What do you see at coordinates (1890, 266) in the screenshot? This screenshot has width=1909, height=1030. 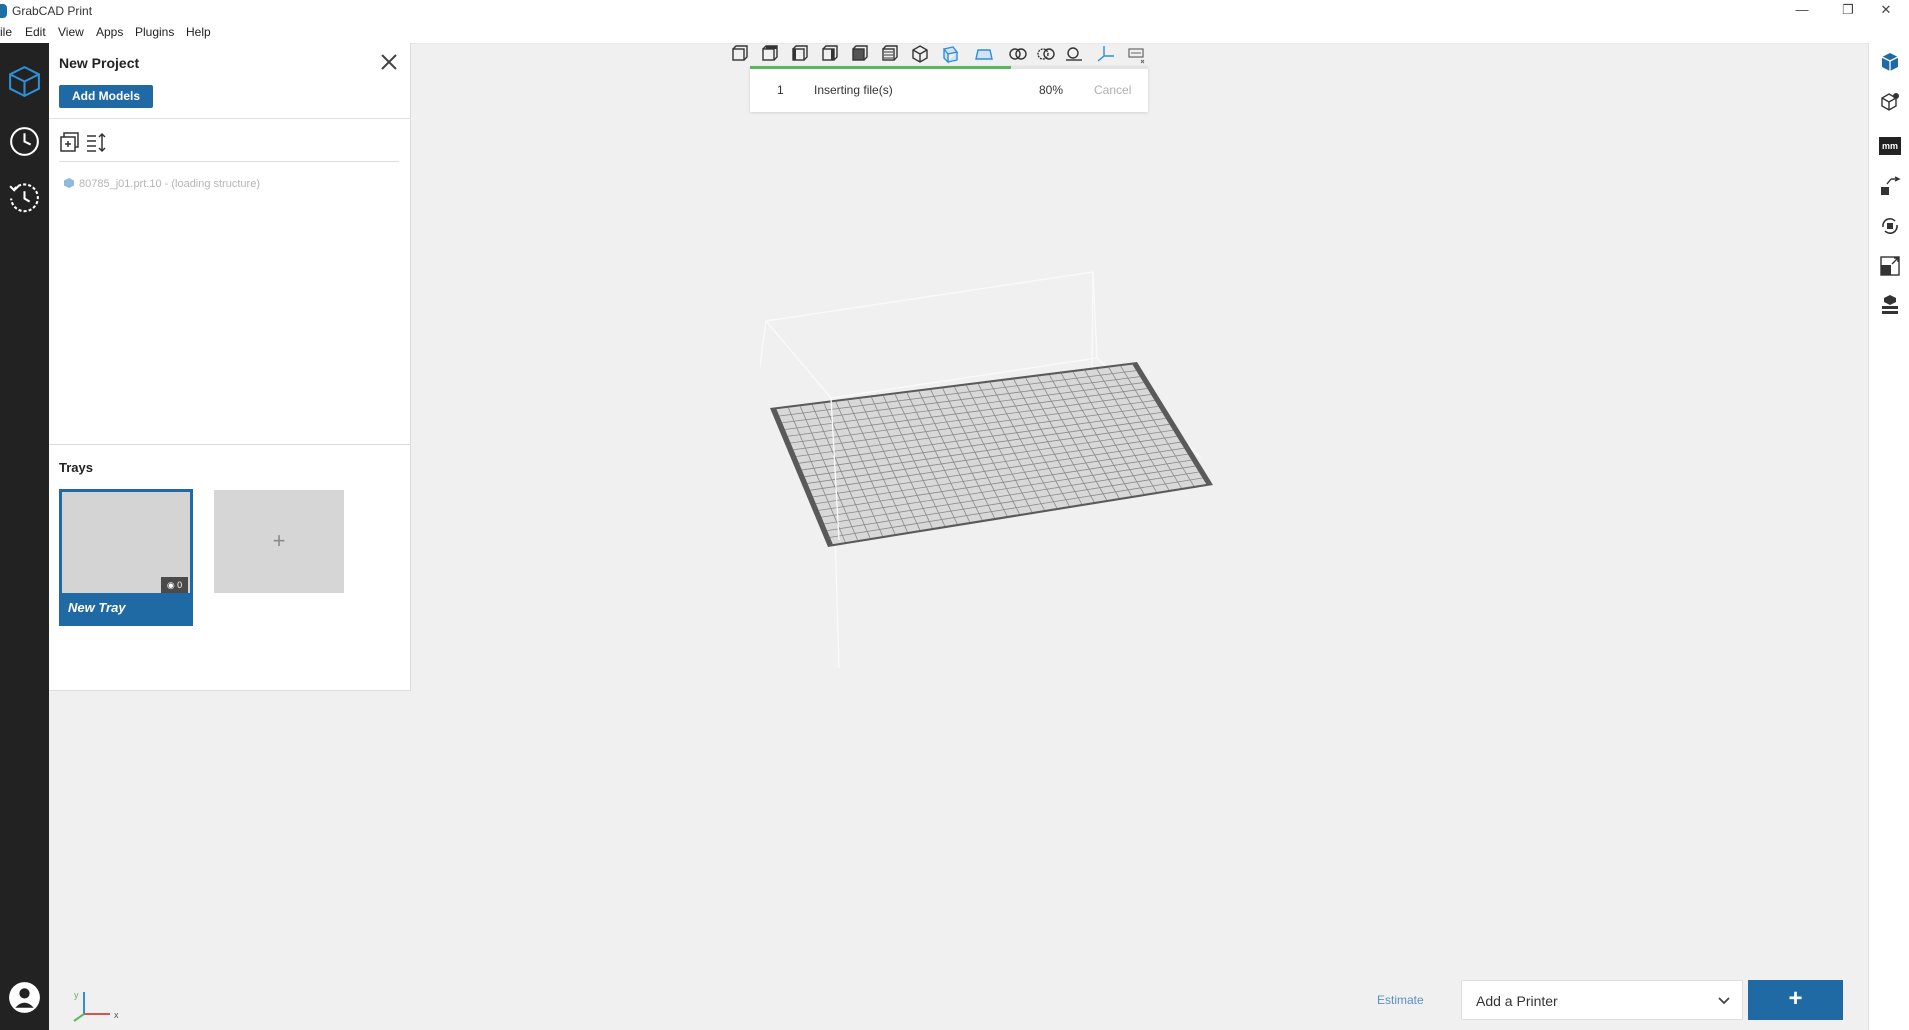 I see `scale-icon` at bounding box center [1890, 266].